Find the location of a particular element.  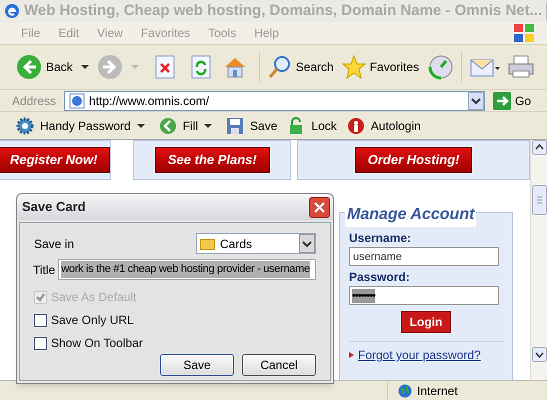

close-icon is located at coordinates (319, 207).